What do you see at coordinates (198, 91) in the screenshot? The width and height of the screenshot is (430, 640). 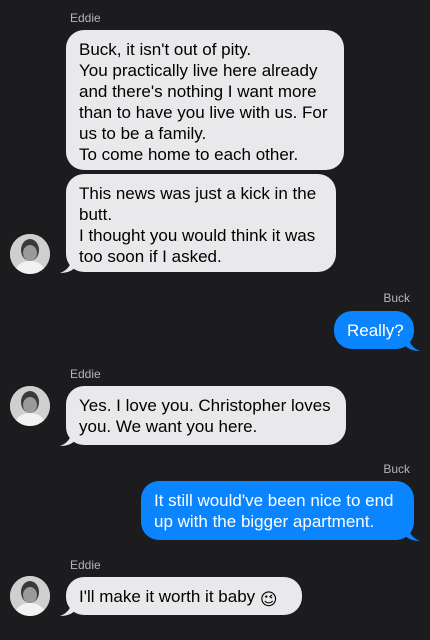 I see `message-line: and there's nothing I want more` at bounding box center [198, 91].